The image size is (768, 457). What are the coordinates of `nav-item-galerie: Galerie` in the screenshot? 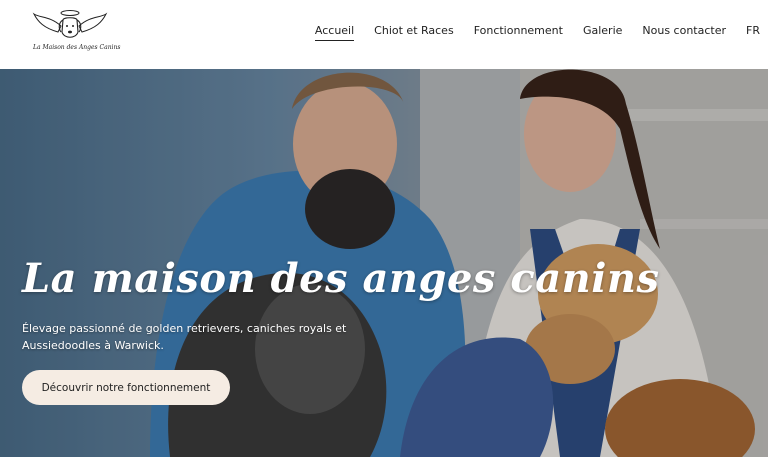 It's located at (602, 32).